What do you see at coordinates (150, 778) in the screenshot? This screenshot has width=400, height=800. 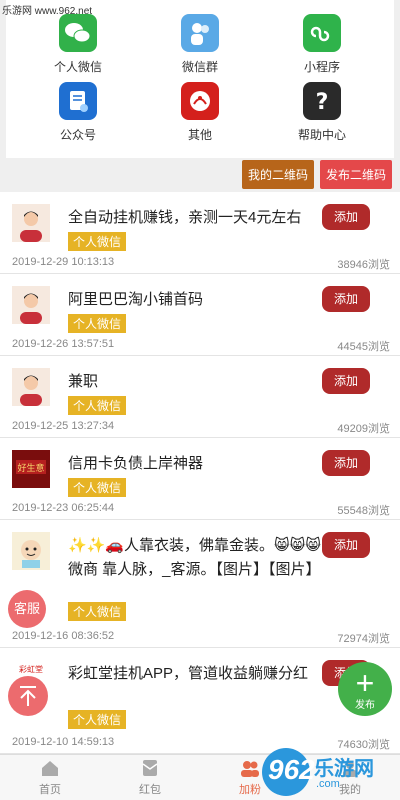 I see `tab-red-packet: 红包` at bounding box center [150, 778].